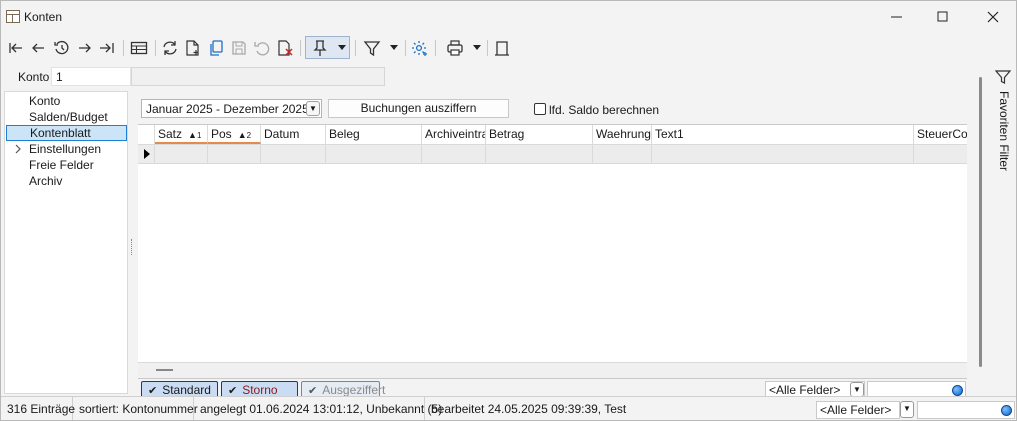 This screenshot has height=421, width=1017. Describe the element at coordinates (43, 17) in the screenshot. I see `window-title: Konten` at that location.